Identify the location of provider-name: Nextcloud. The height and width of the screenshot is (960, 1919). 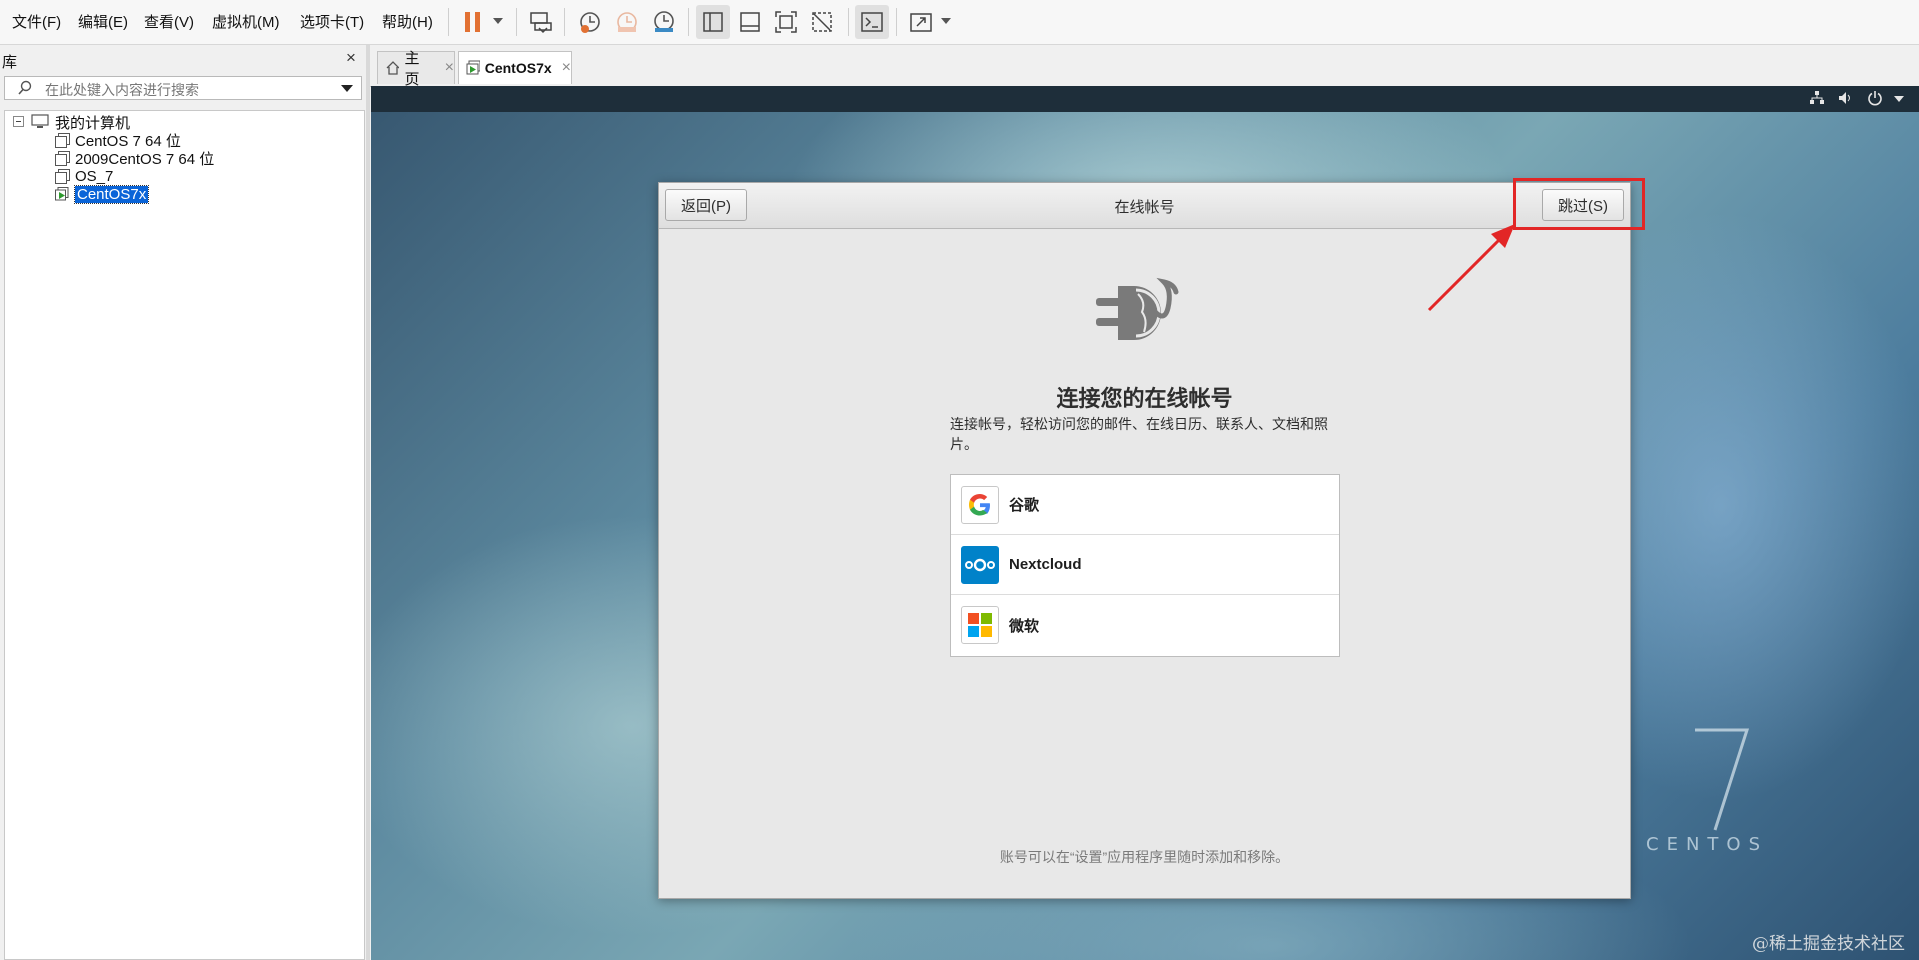
(1045, 564).